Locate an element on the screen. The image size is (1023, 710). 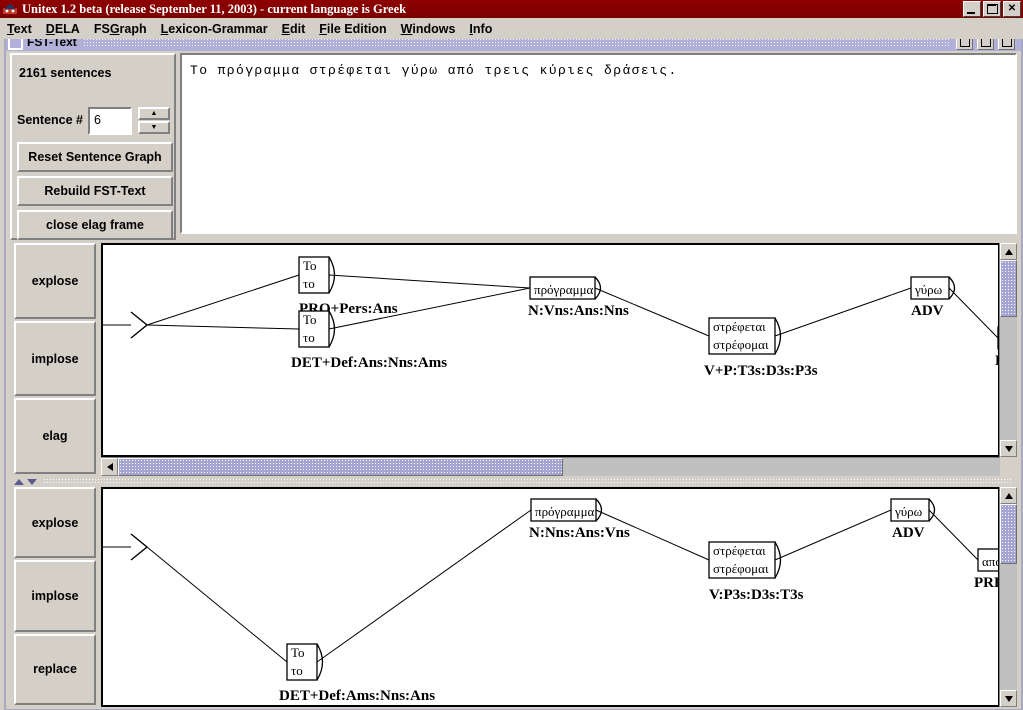
sentence-number-spinner: ▲ ▼ is located at coordinates (154, 120).